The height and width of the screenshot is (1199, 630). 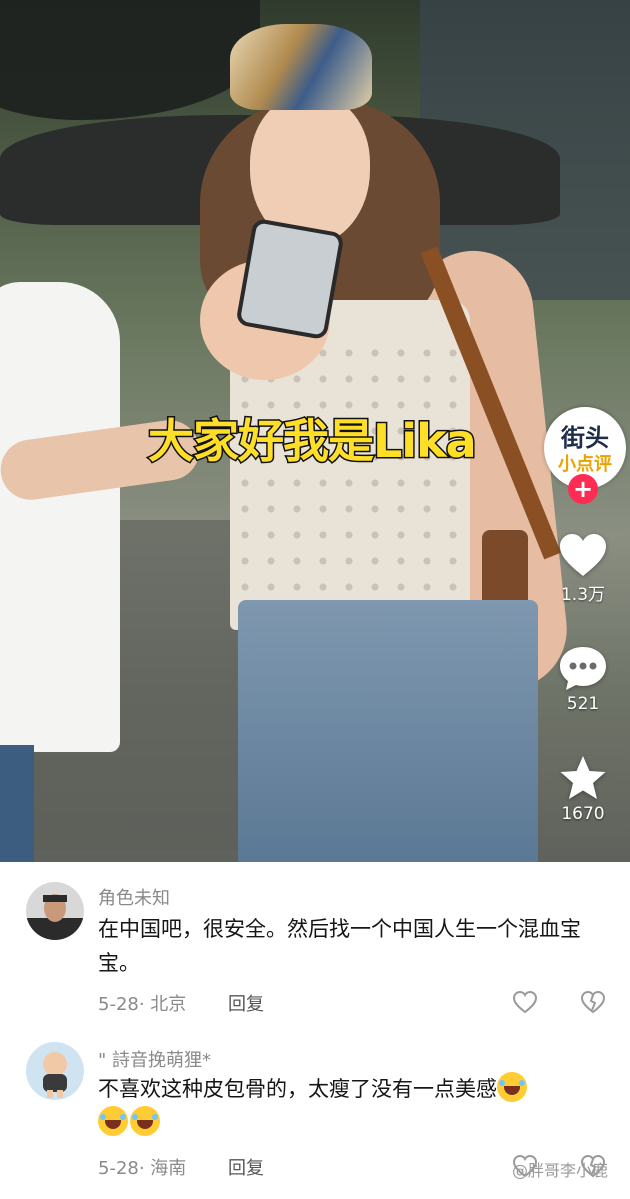 What do you see at coordinates (585, 438) in the screenshot?
I see `channel-avatar-line1: 街头` at bounding box center [585, 438].